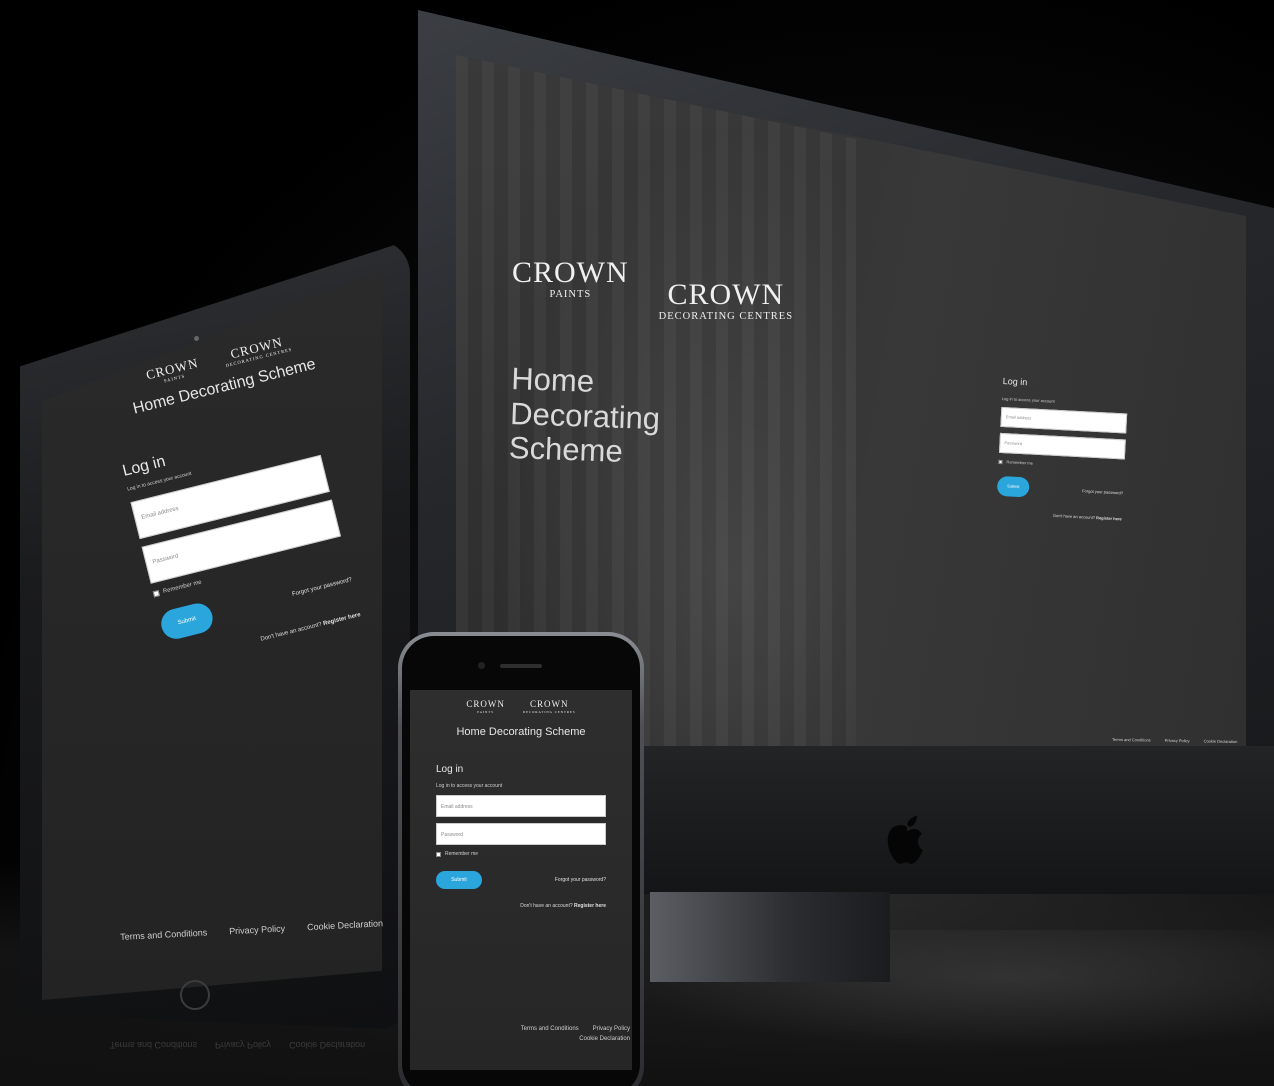 The image size is (1274, 1086). I want to click on desktop-chin, so click(956, 820).